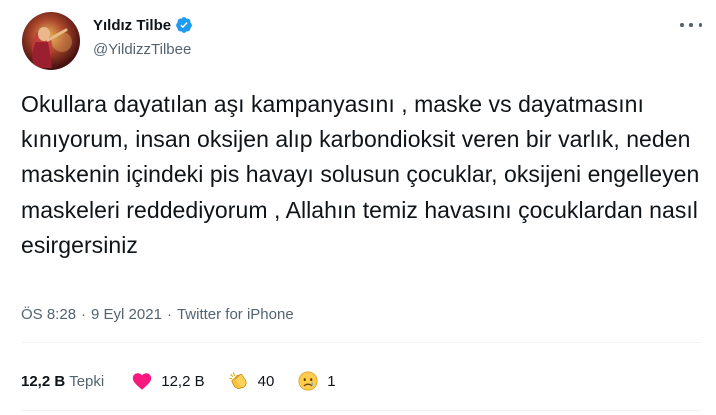 This screenshot has height=415, width=716. What do you see at coordinates (184, 25) in the screenshot?
I see `verified-badge-icon` at bounding box center [184, 25].